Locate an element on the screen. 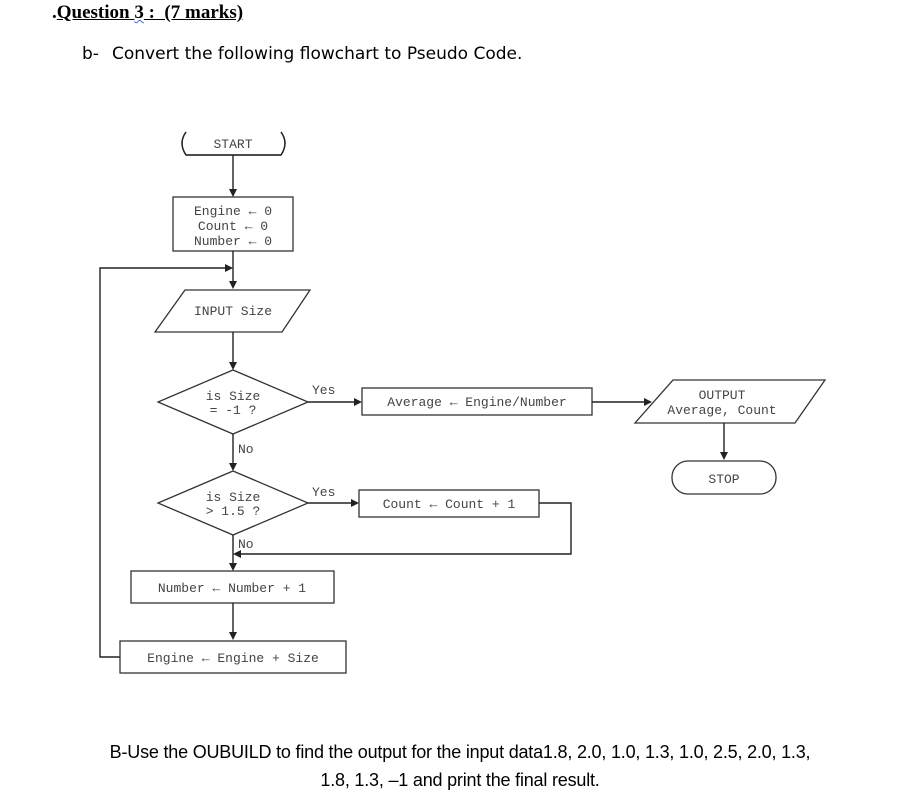 Image resolution: width=910 pixels, height=798 pixels. average-process-box: Average ← Engine/Number is located at coordinates (477, 401).